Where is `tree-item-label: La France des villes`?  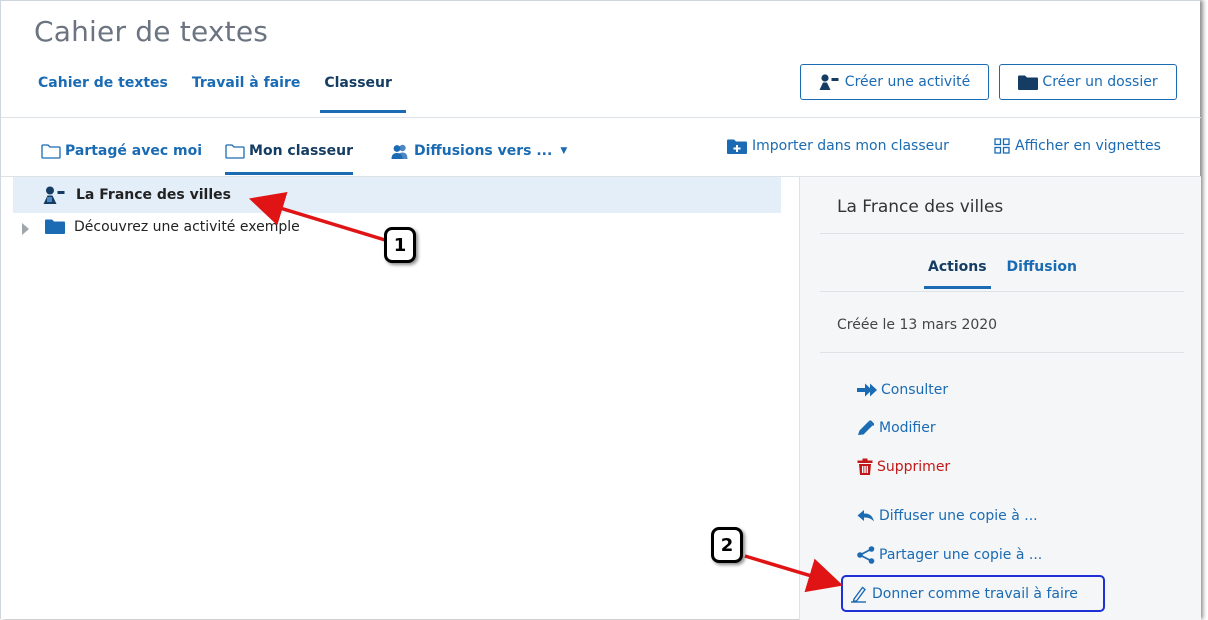
tree-item-label: La France des villes is located at coordinates (153, 195).